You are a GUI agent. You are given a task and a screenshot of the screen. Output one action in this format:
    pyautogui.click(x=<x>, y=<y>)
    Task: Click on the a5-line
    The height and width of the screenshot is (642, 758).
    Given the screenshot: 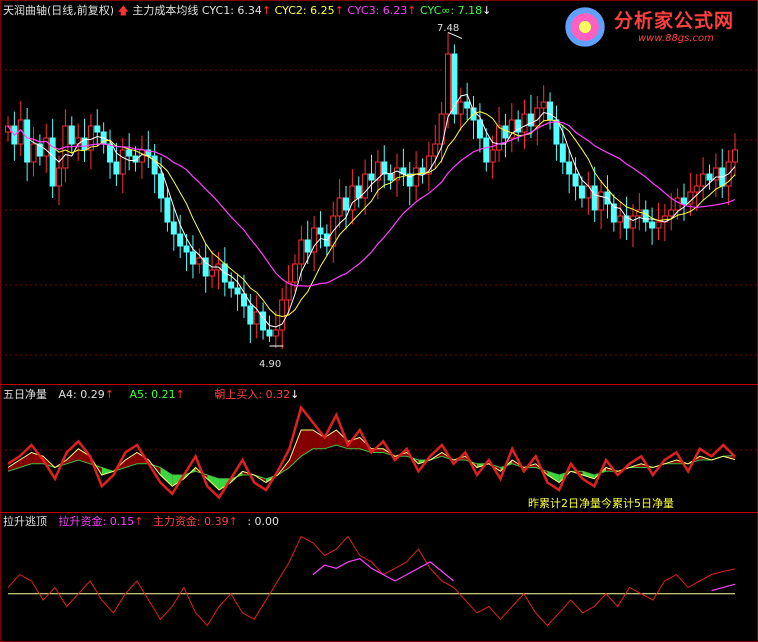 What is the action you would take?
    pyautogui.click(x=371, y=460)
    